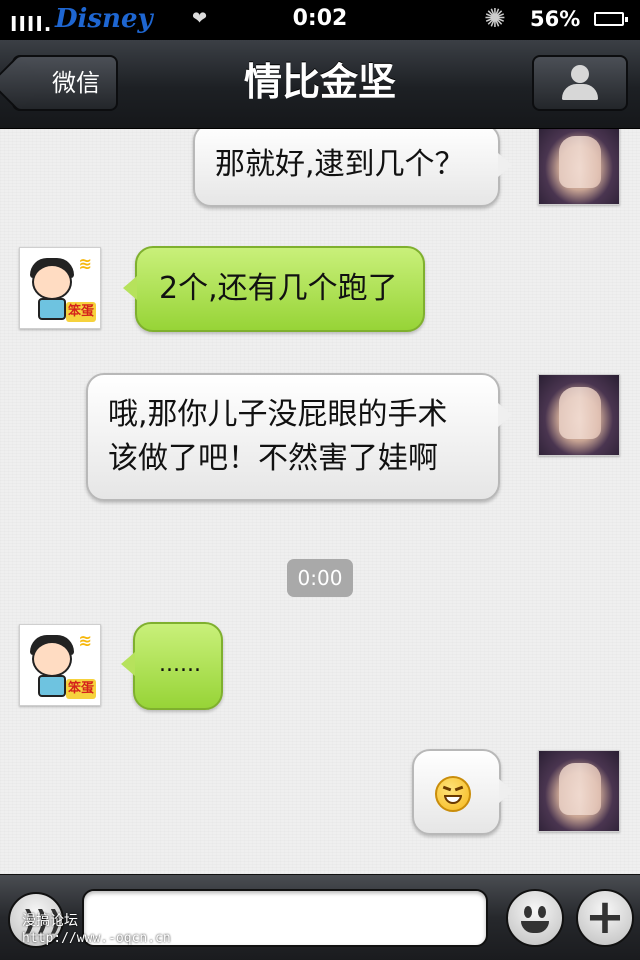  I want to click on message-bubble-outgoing: 哦,那你儿子没屁眼的手术 该做了吧！不然害了娃啊, so click(299, 437).